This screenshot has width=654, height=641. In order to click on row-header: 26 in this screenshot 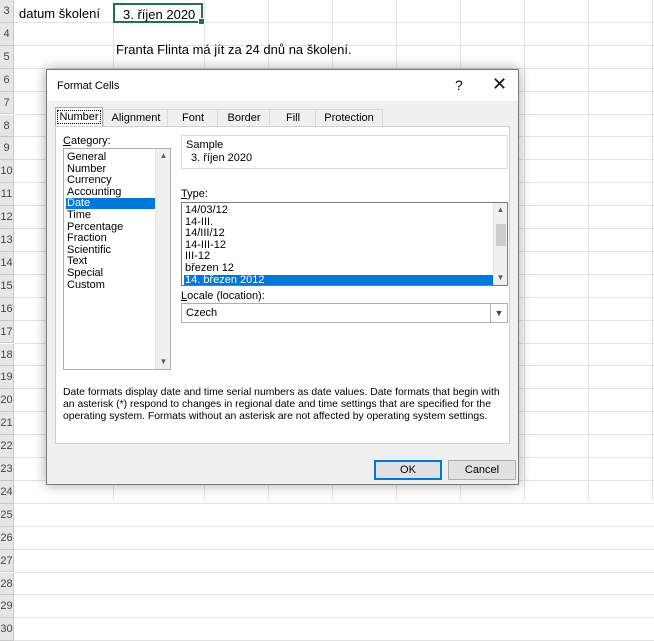, I will do `click(7, 538)`.